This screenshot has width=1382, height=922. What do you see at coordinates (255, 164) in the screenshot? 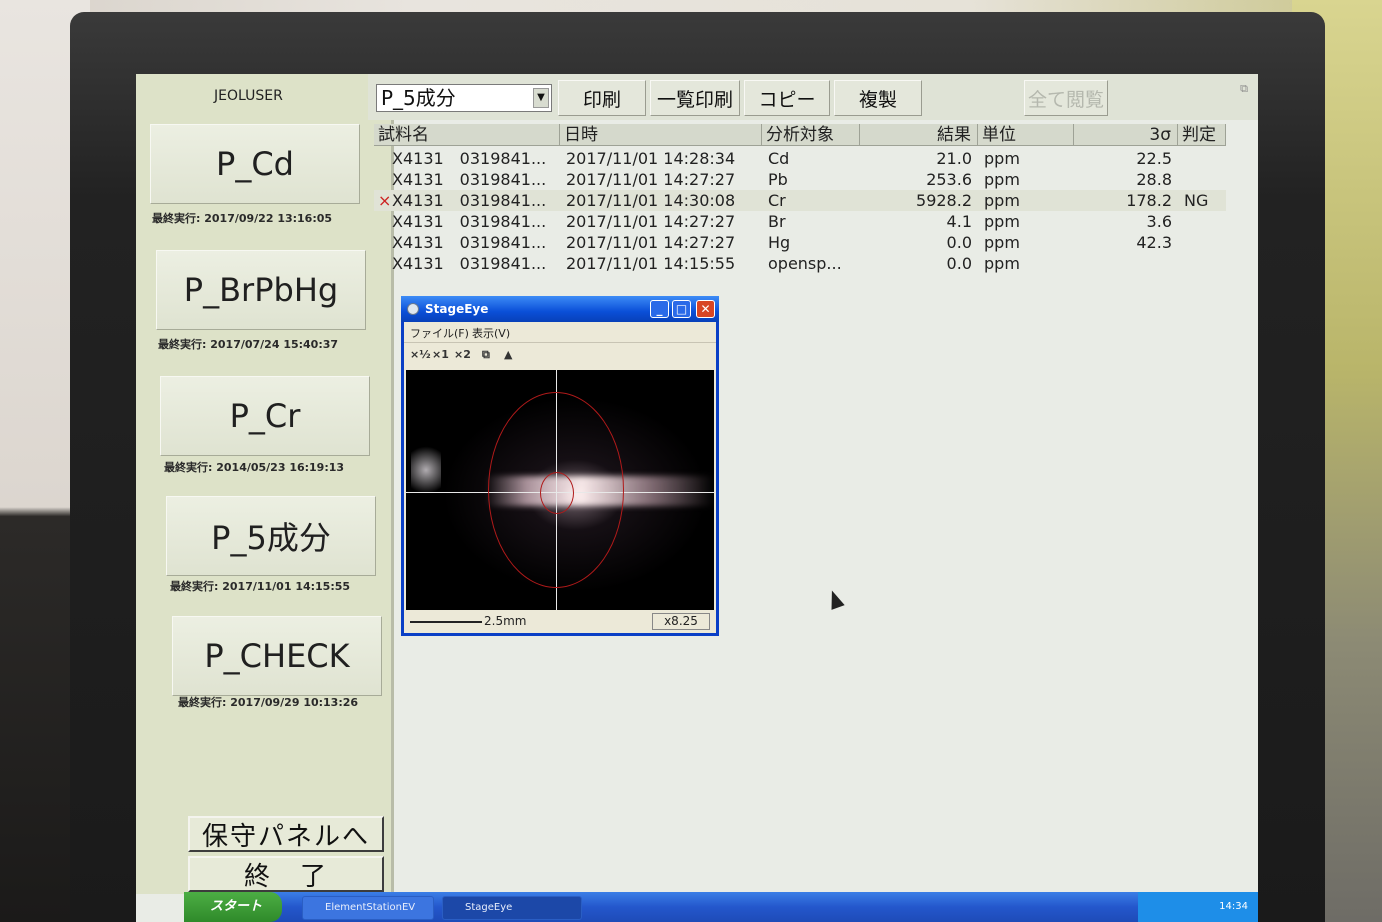
I see `program-button-p-cd: P_Cd` at bounding box center [255, 164].